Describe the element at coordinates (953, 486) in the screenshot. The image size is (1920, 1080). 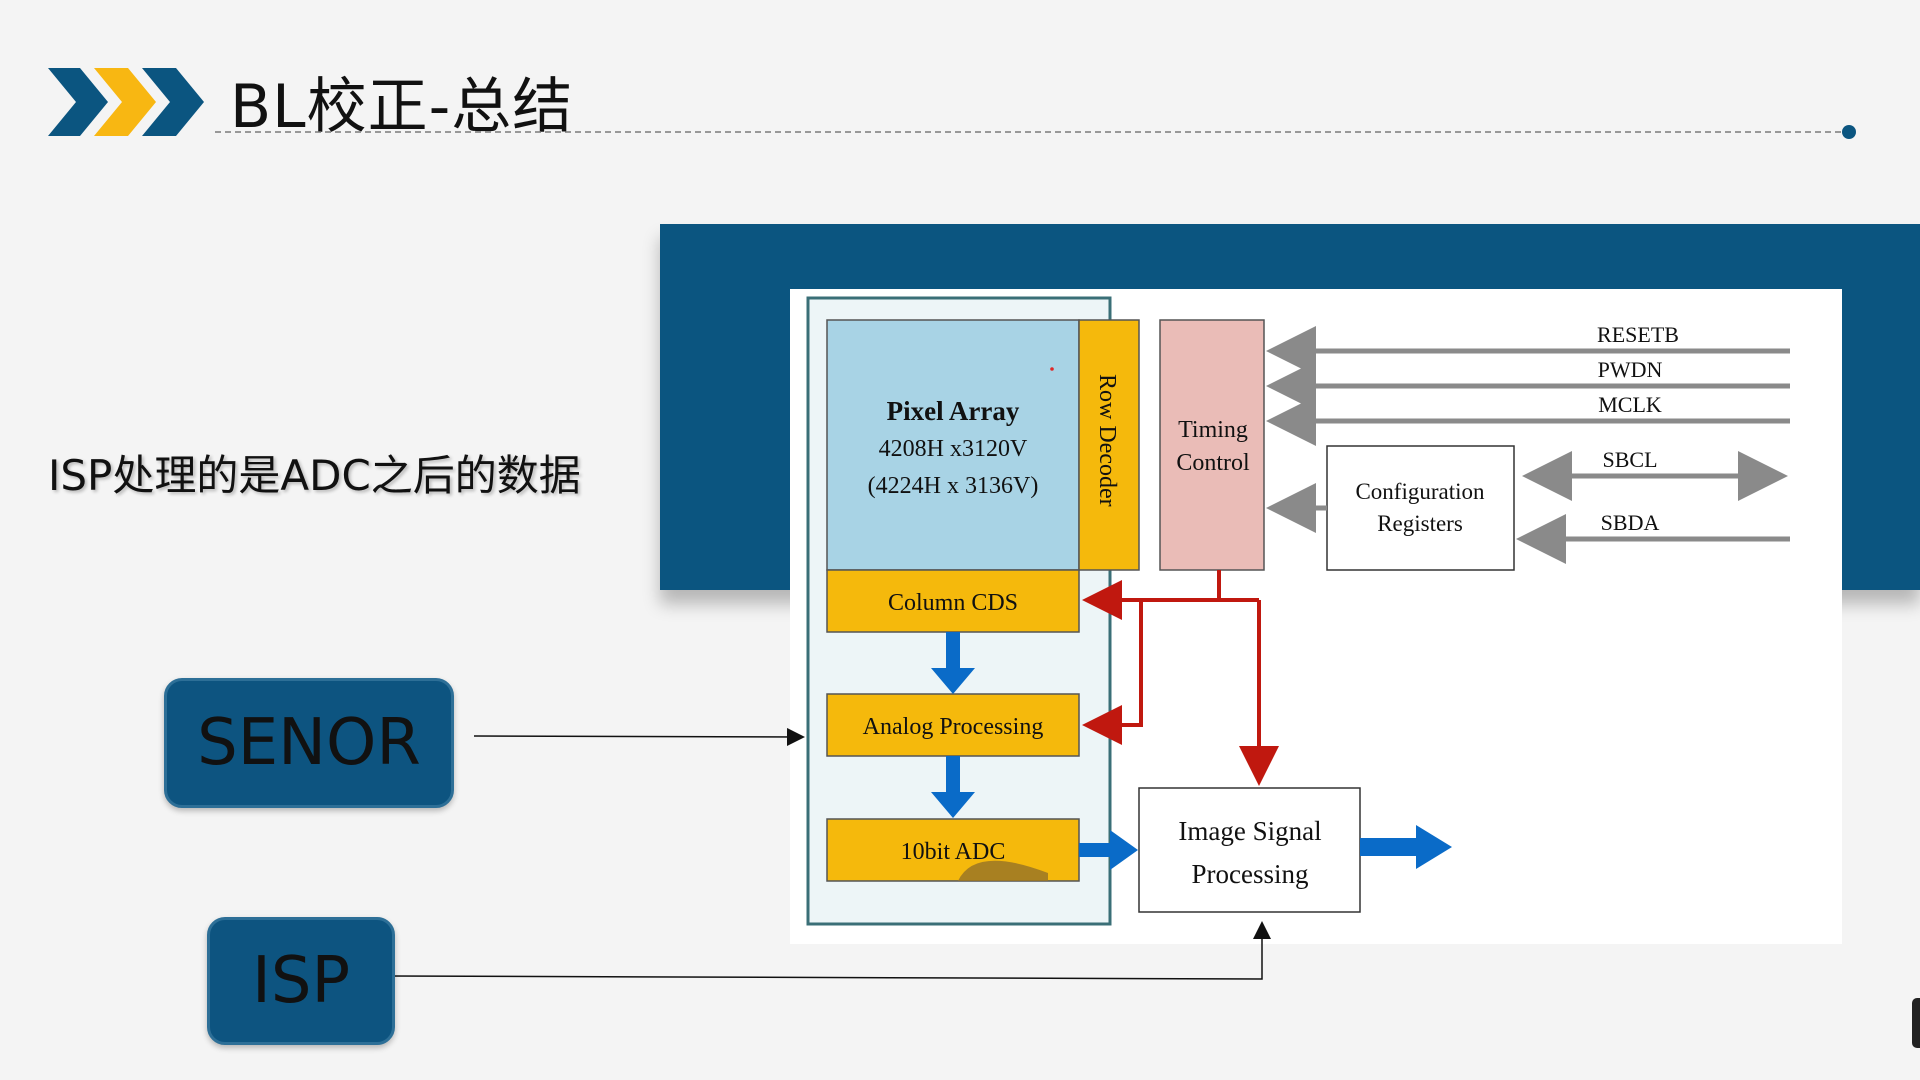
I see `pixel-array-full-size: (4224H x 3136V)` at that location.